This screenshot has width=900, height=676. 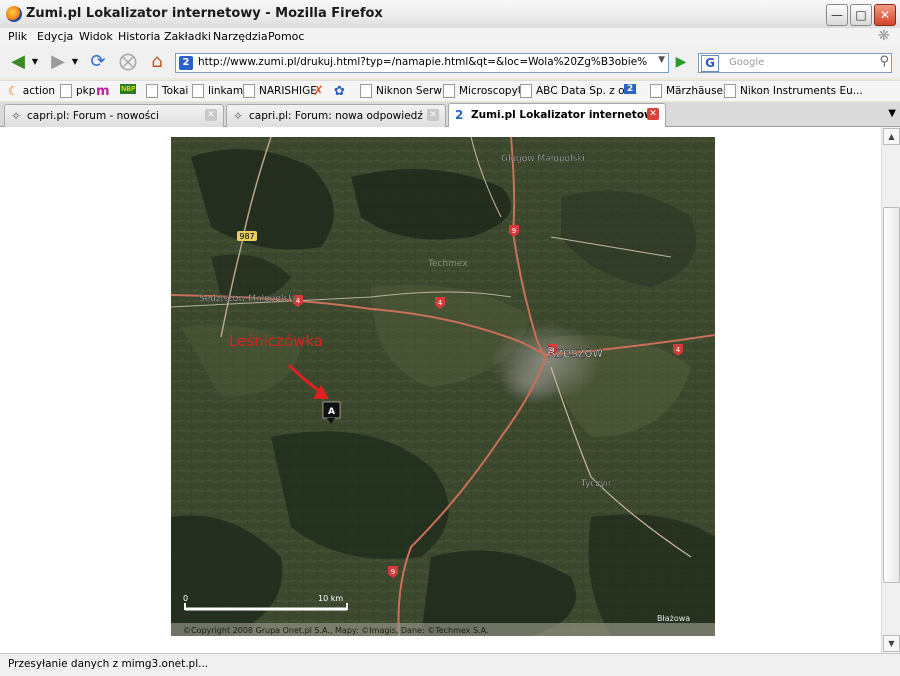 I want to click on back-icon: ◀, so click(x=18, y=62).